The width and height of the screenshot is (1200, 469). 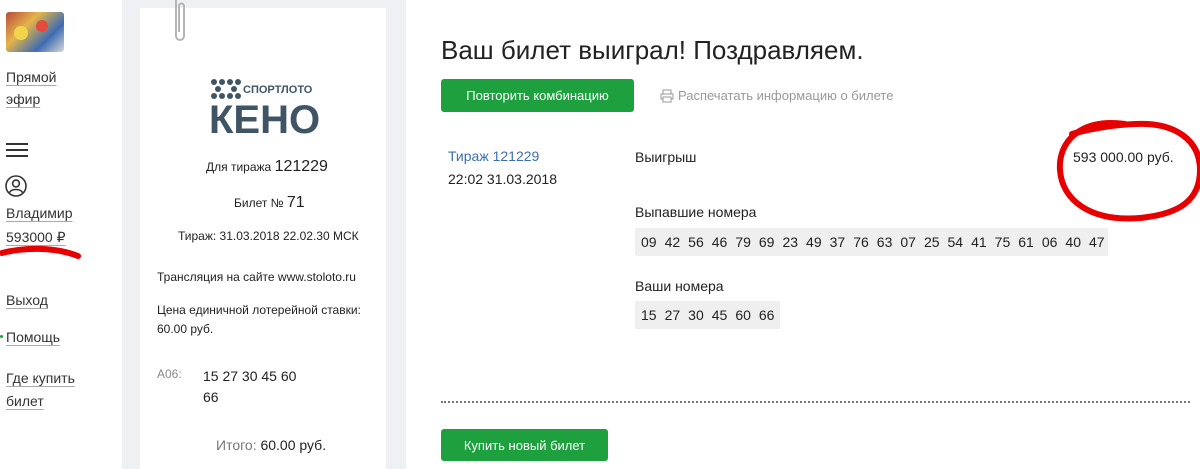 I want to click on buy-new-ticket-button: Купить новый билет, so click(x=524, y=445).